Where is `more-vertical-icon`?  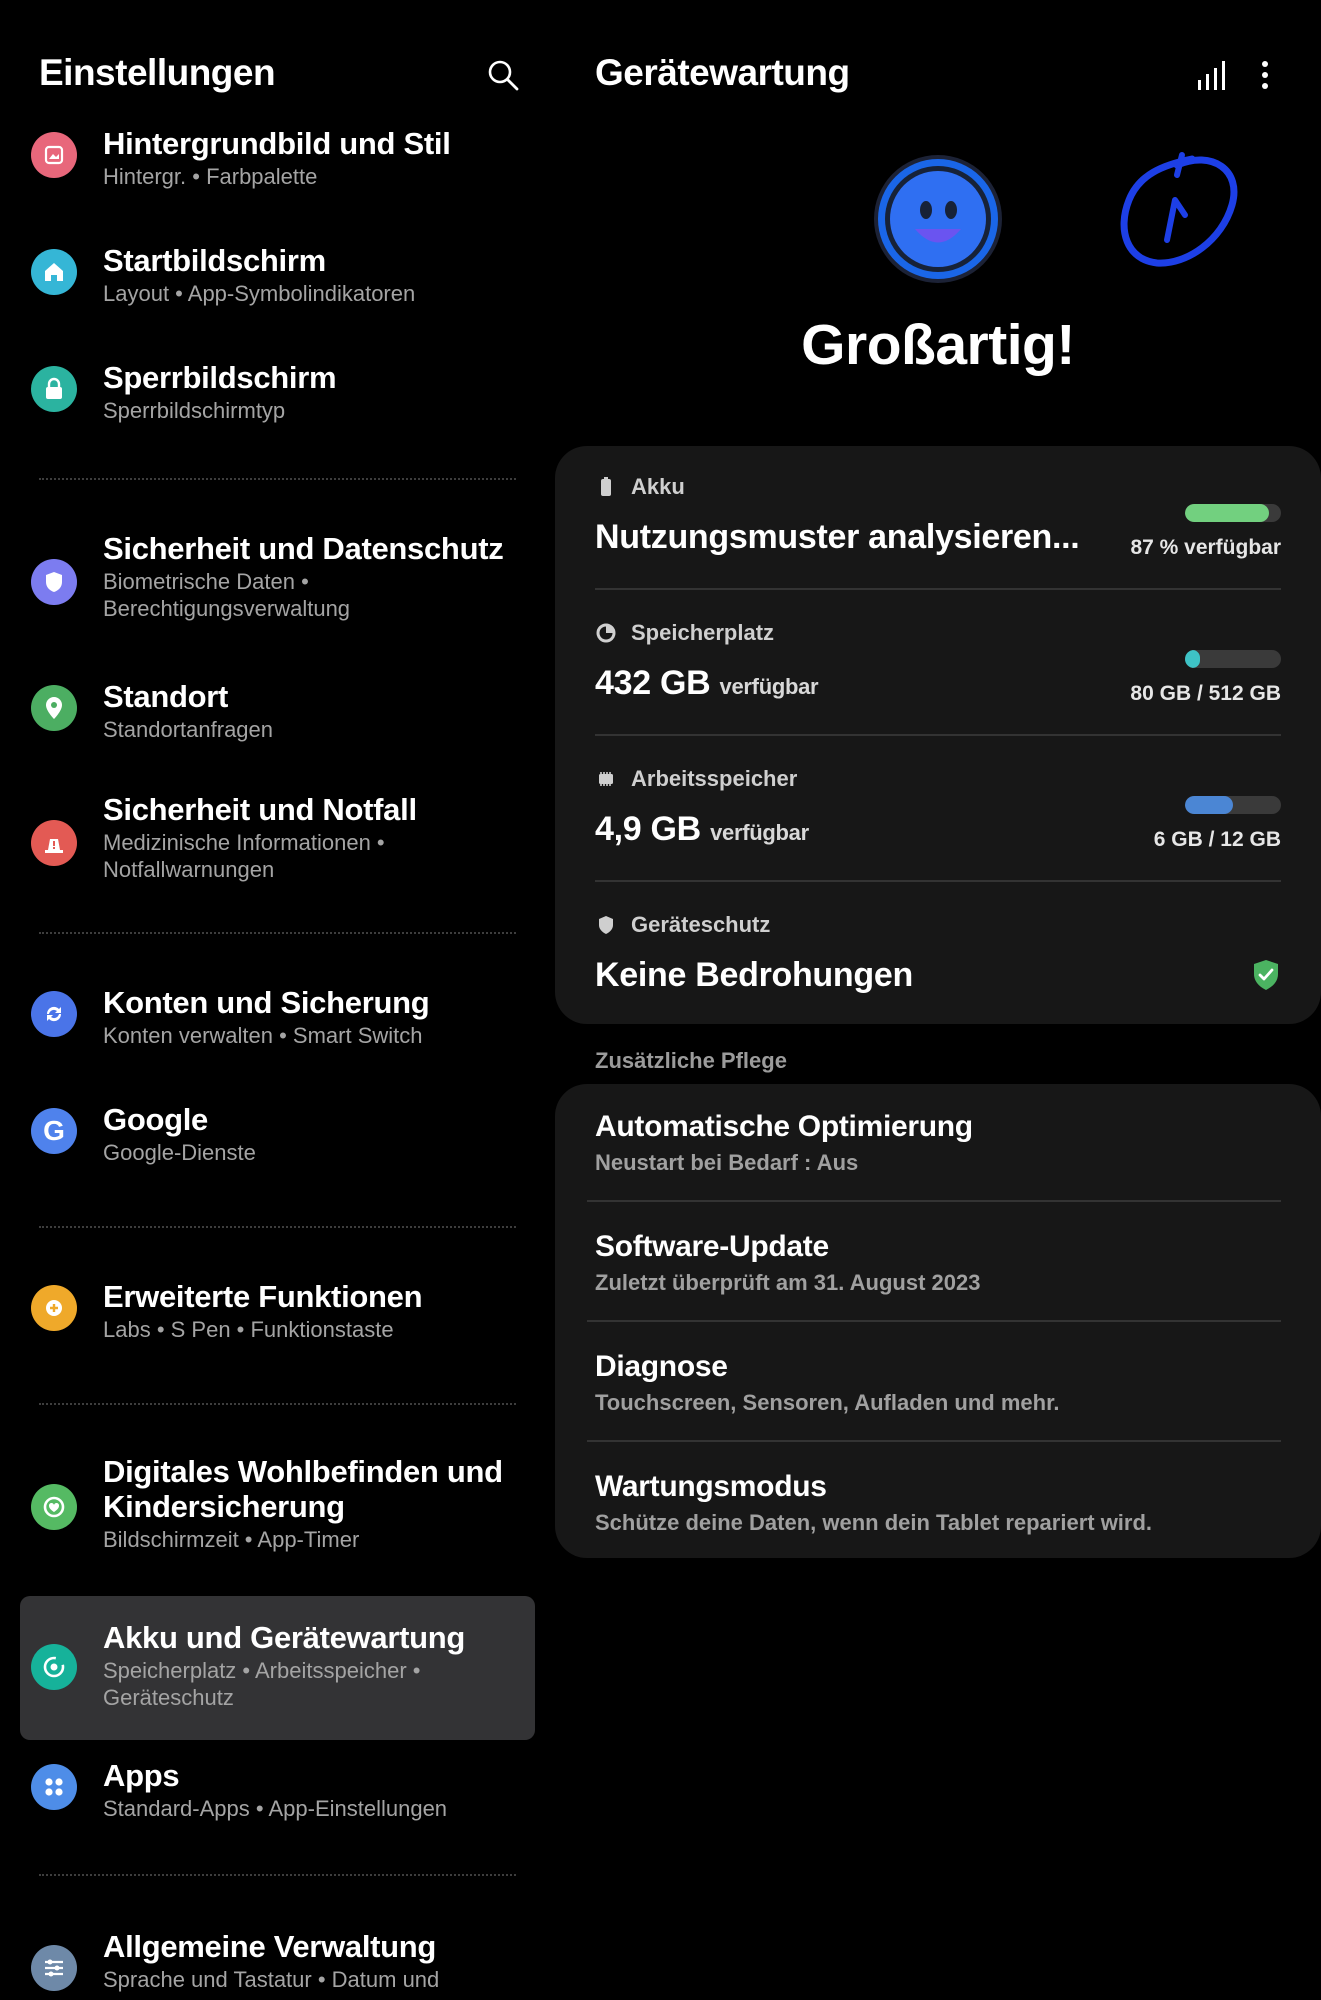
more-vertical-icon is located at coordinates (1265, 75).